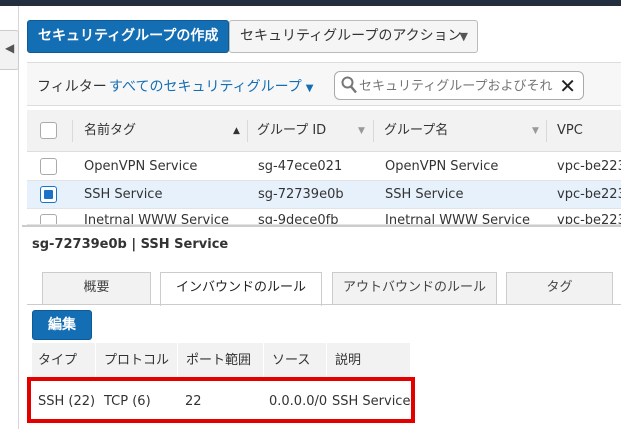 This screenshot has width=621, height=429. What do you see at coordinates (236, 131) in the screenshot?
I see `sort-asc-icon: ▲` at bounding box center [236, 131].